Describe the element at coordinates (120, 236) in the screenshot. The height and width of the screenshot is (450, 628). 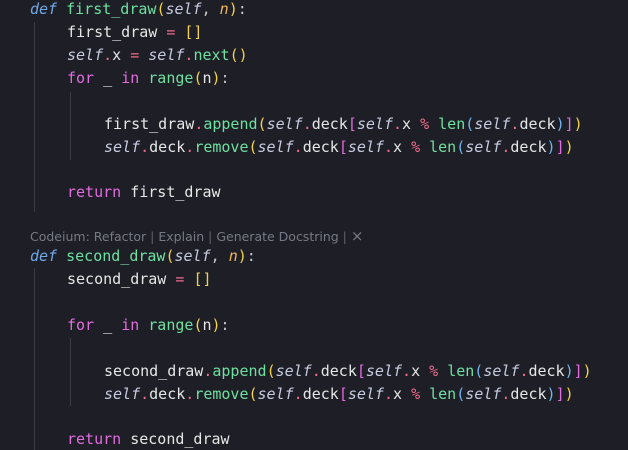
I see `codelens-refactor-link: Refactor` at that location.